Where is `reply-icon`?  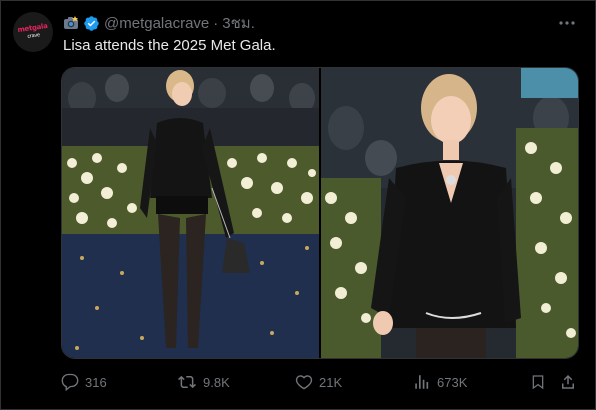 reply-icon is located at coordinates (70, 382).